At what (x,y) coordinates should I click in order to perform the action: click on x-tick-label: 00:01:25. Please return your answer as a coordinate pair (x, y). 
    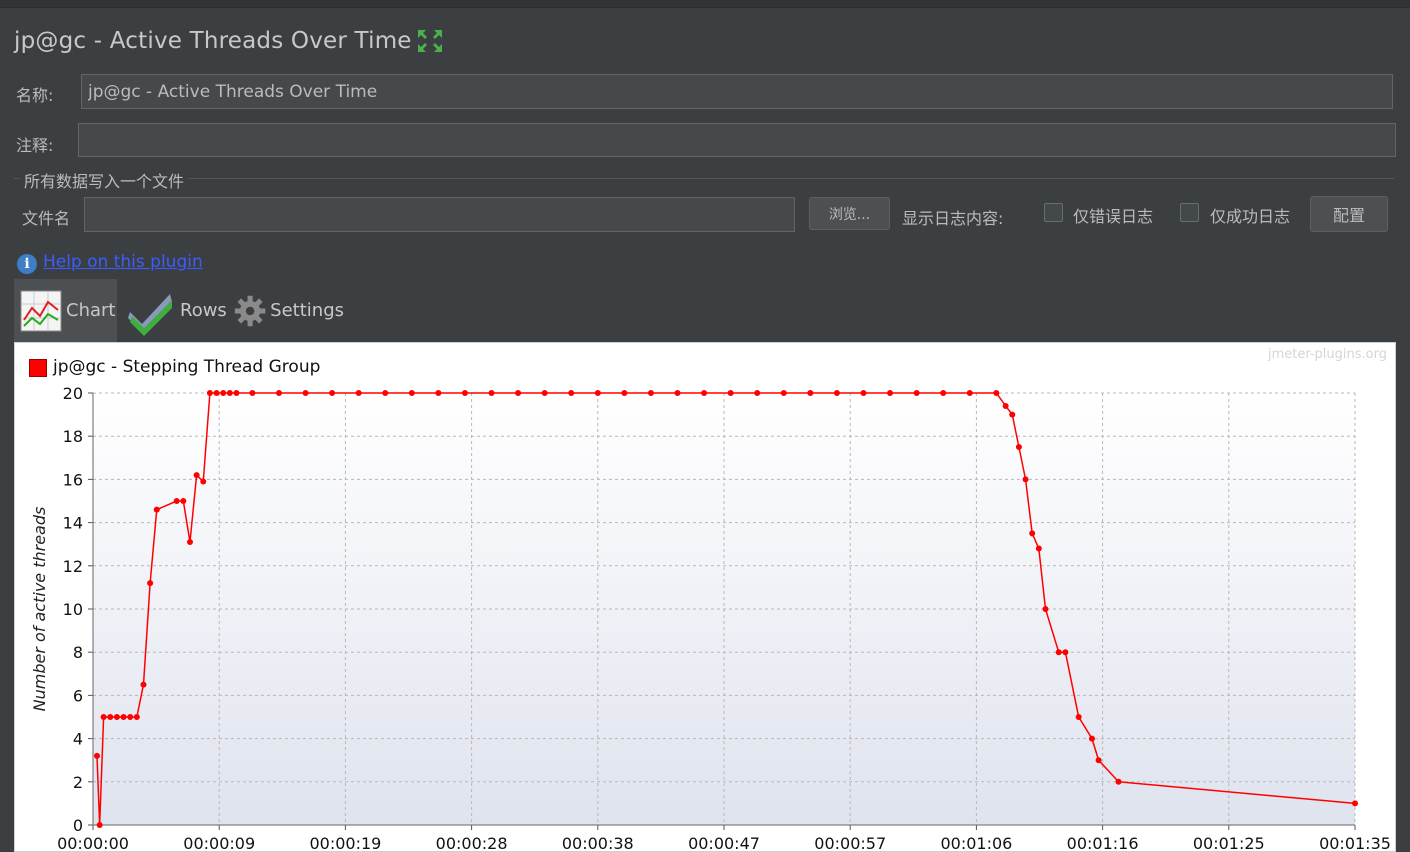
    Looking at the image, I should click on (1229, 843).